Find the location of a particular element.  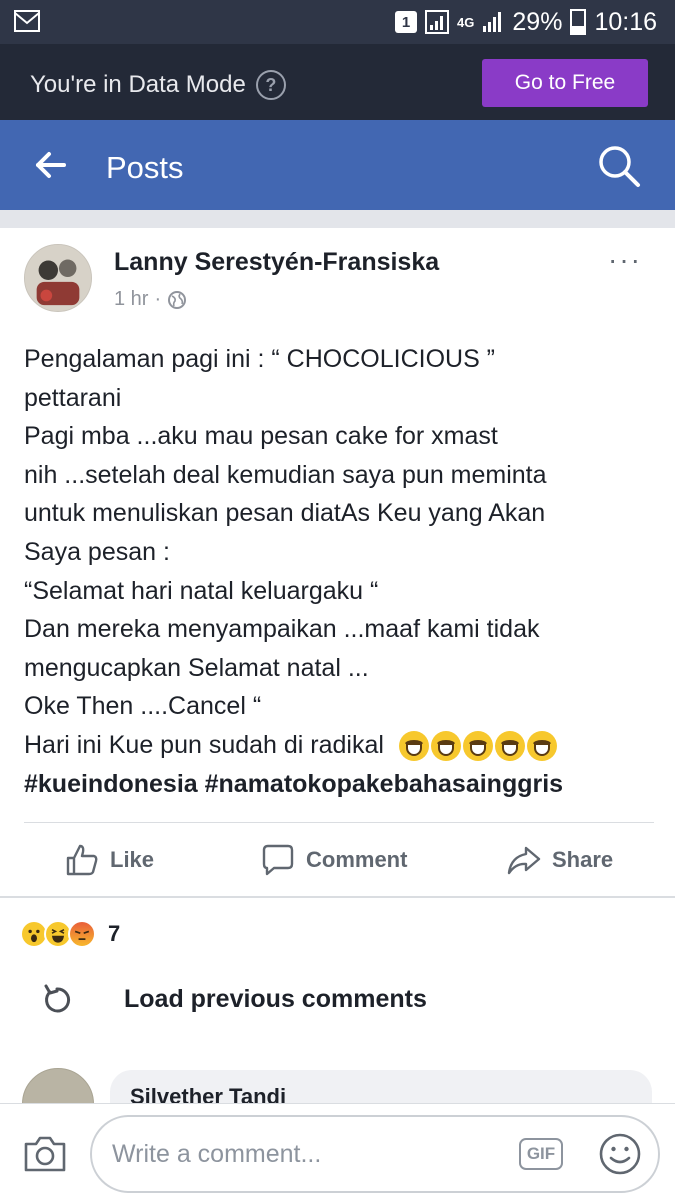

author-avatar is located at coordinates (58, 278).